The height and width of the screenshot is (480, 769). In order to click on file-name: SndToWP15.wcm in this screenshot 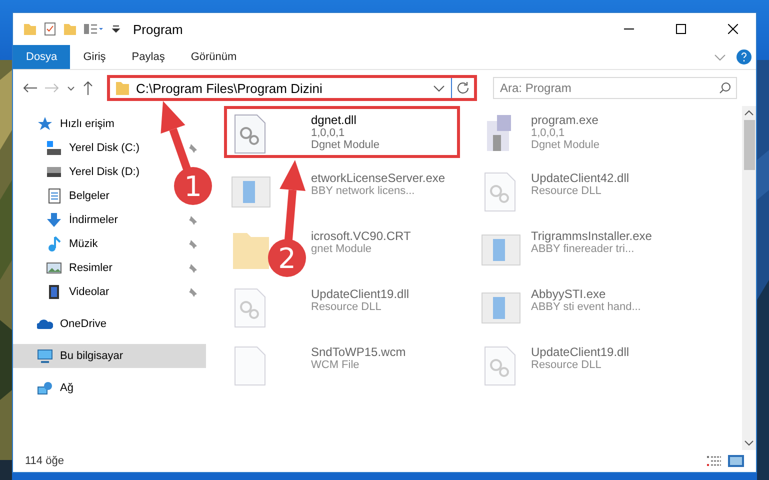, I will do `click(358, 352)`.